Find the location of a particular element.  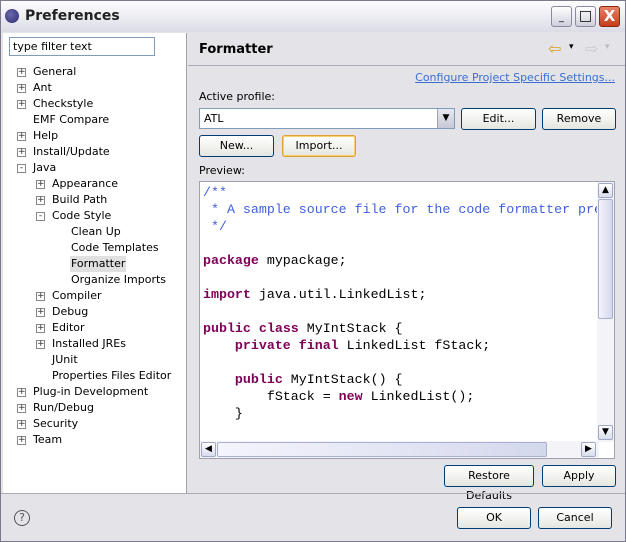

code-line: } is located at coordinates (408, 413).